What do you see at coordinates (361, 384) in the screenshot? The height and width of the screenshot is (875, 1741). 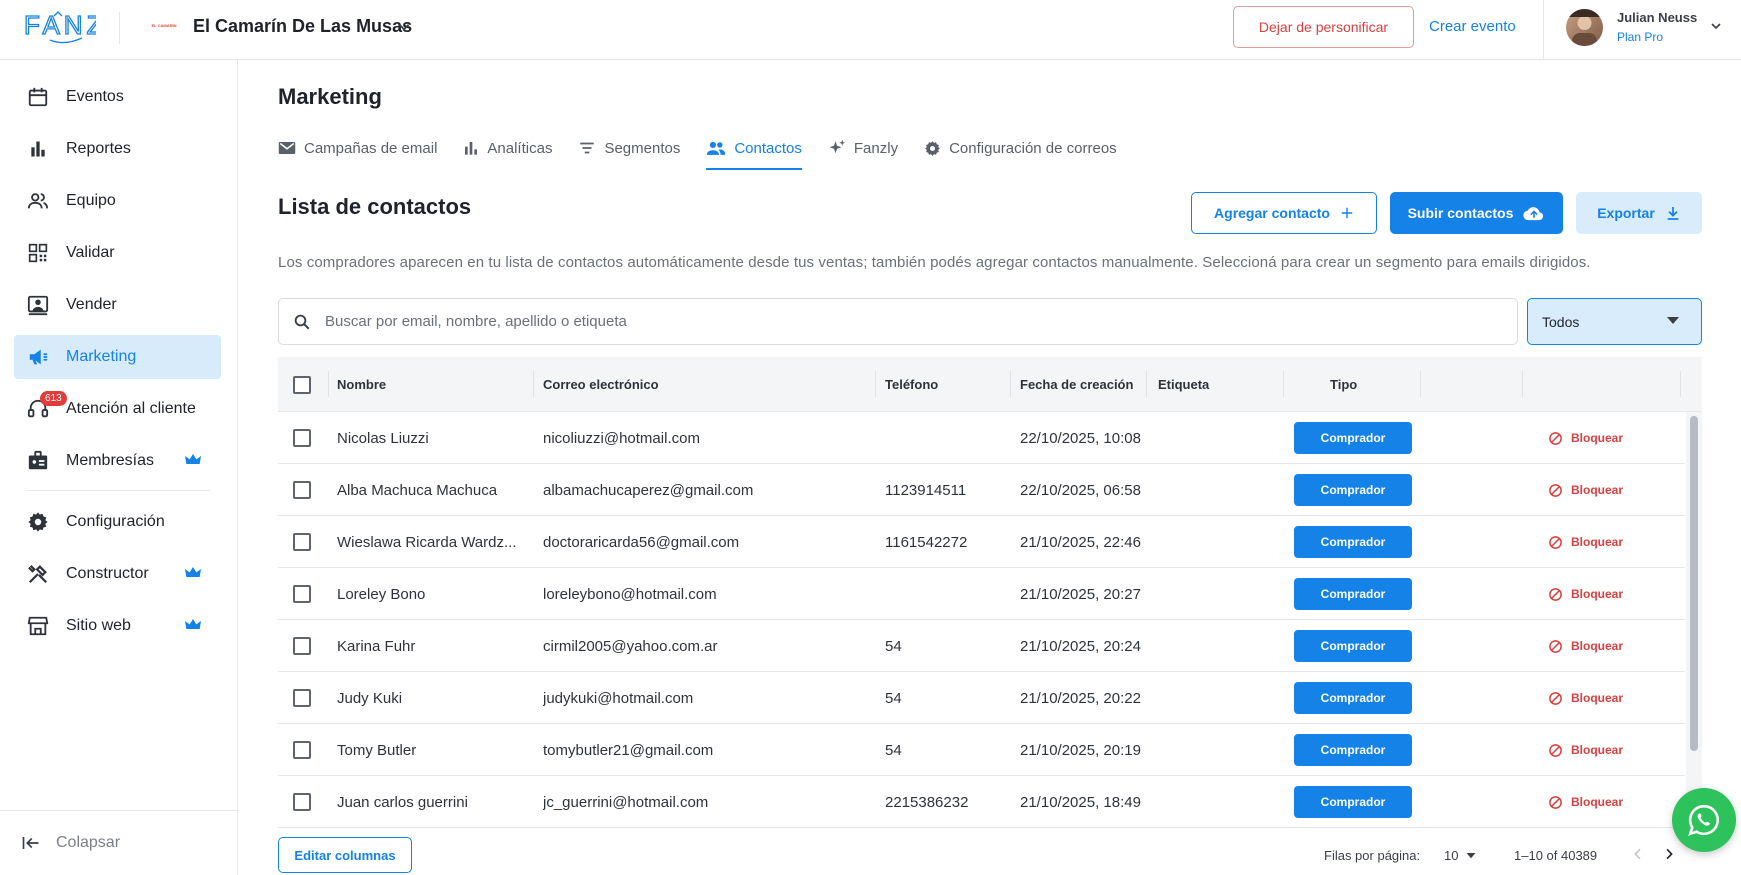 I see `column-header-name: Nombre` at bounding box center [361, 384].